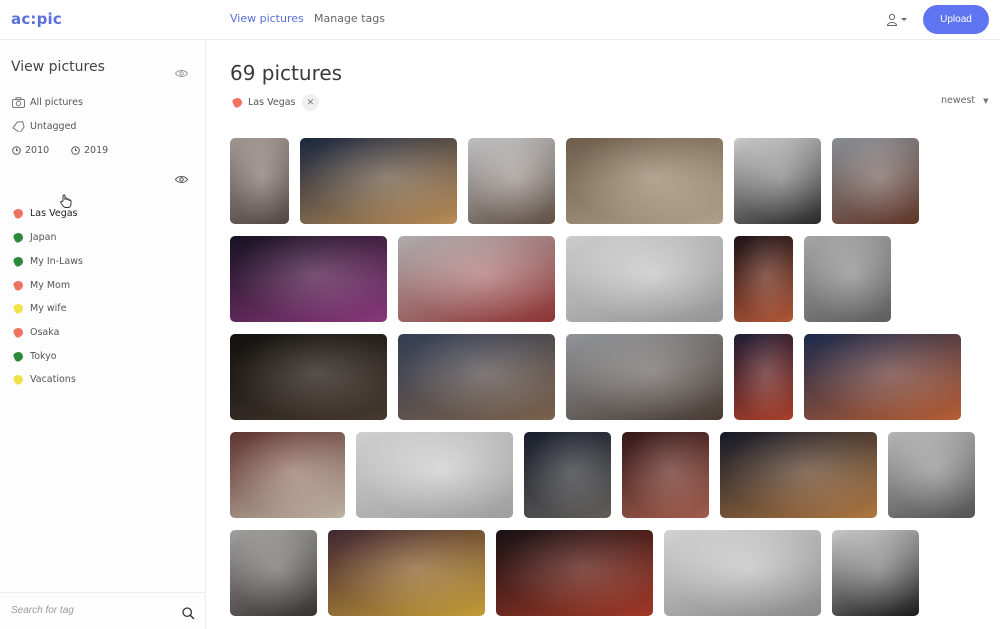 The height and width of the screenshot is (629, 1000). What do you see at coordinates (476, 377) in the screenshot?
I see `photo-man-crouching-street` at bounding box center [476, 377].